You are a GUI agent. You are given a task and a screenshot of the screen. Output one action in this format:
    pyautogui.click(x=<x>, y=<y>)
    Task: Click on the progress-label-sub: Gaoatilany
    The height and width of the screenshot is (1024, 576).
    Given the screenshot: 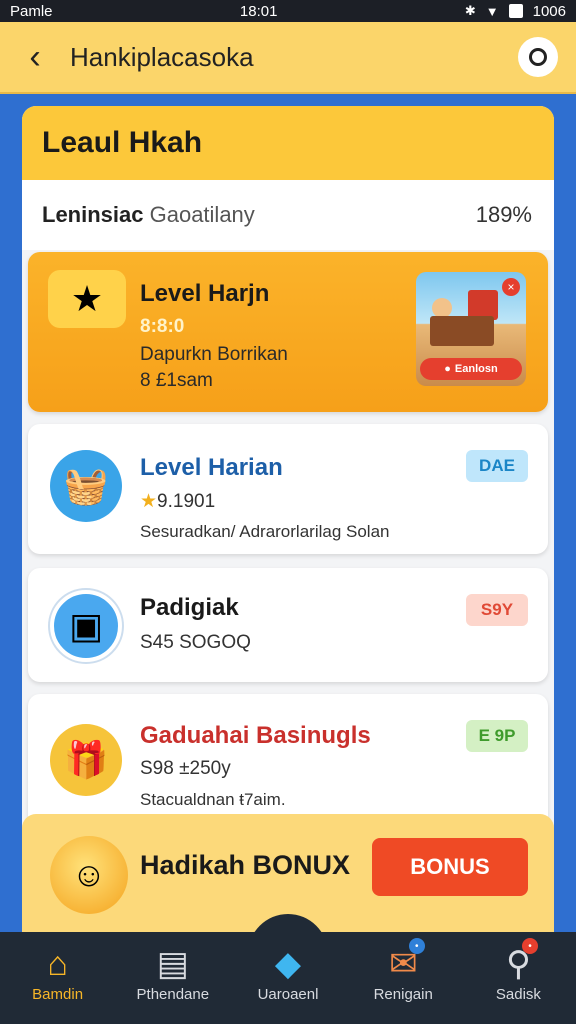 What is the action you would take?
    pyautogui.click(x=202, y=214)
    